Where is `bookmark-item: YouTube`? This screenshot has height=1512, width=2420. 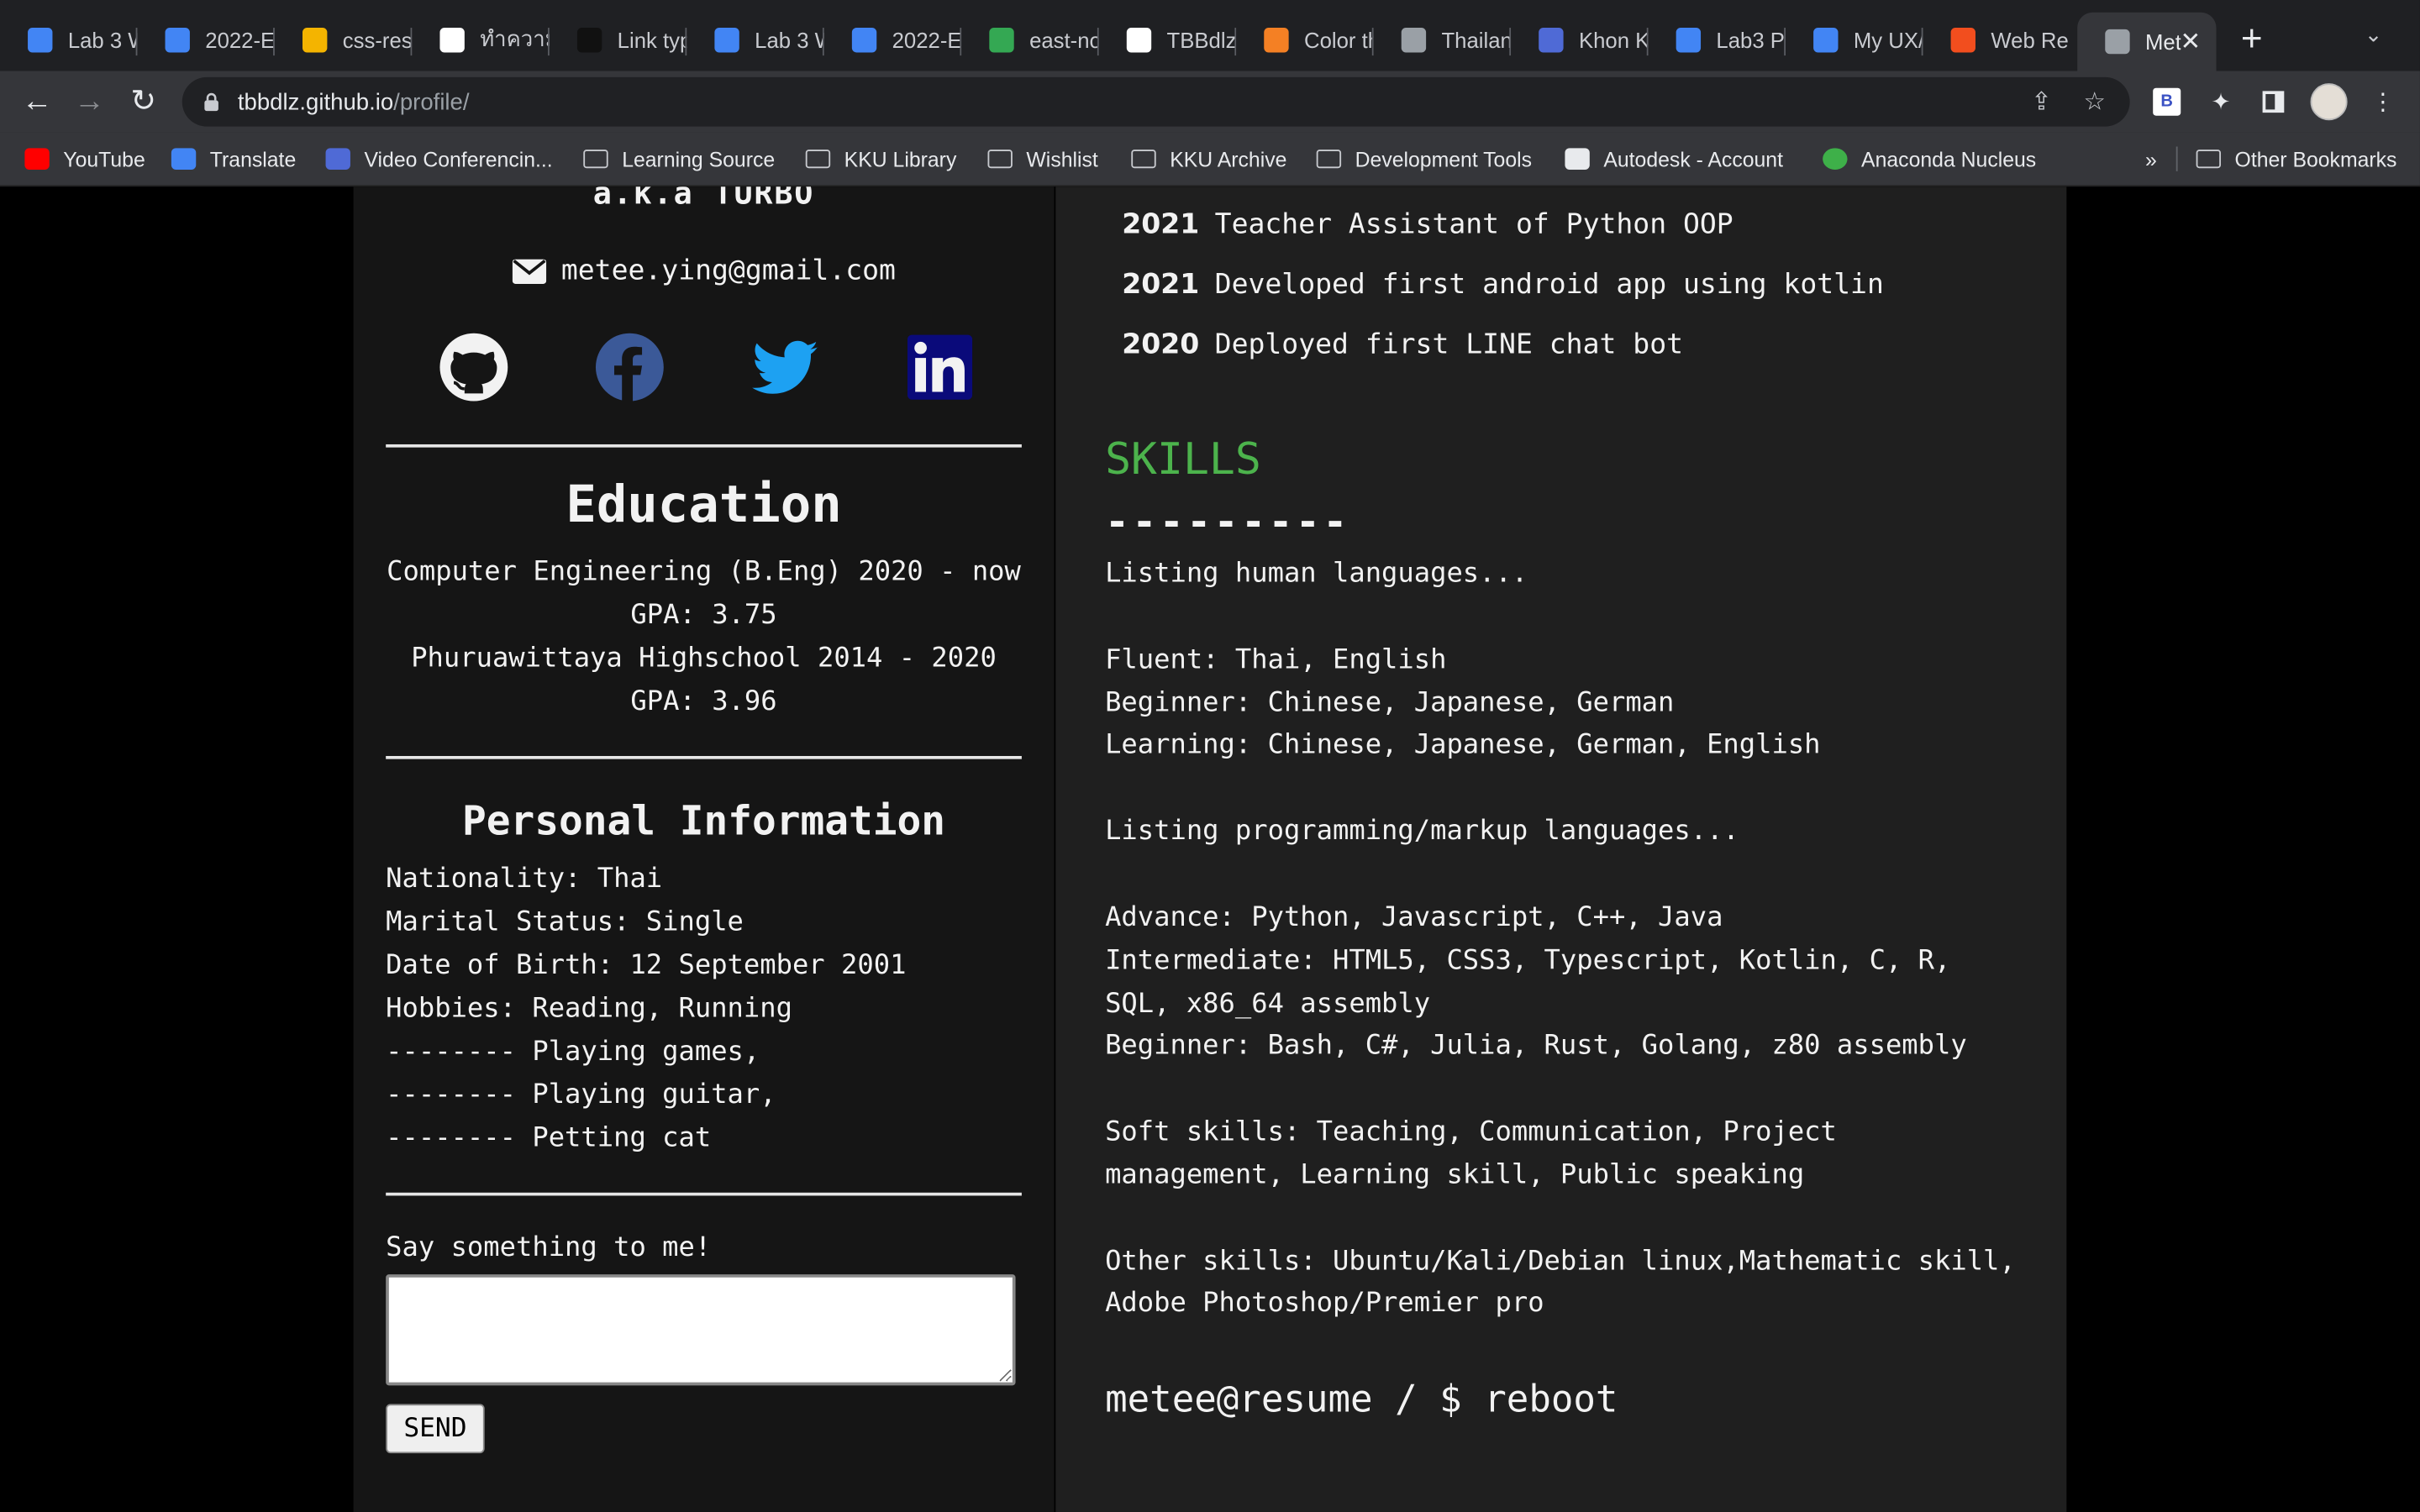
bookmark-item: YouTube is located at coordinates (84, 159).